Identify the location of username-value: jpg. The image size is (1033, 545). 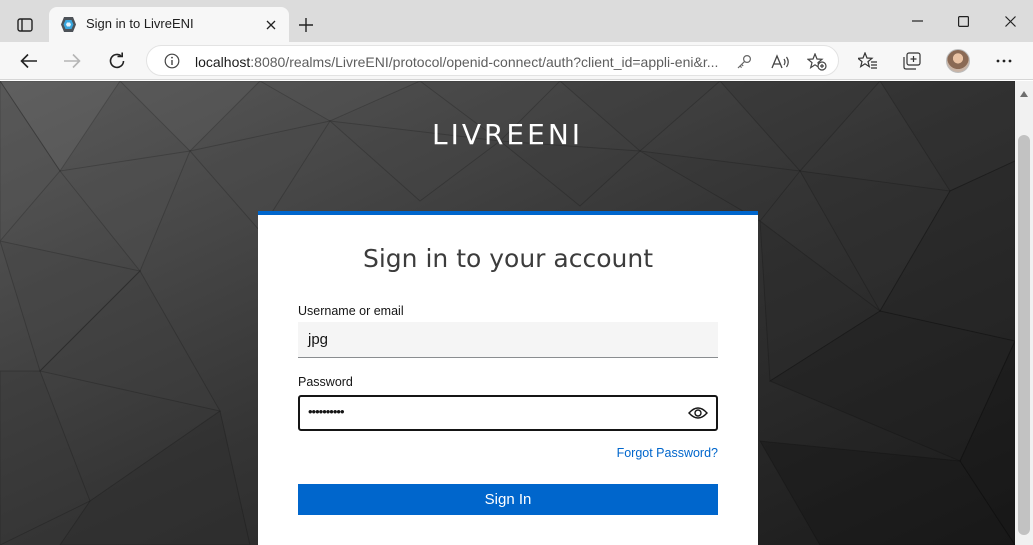
(318, 339).